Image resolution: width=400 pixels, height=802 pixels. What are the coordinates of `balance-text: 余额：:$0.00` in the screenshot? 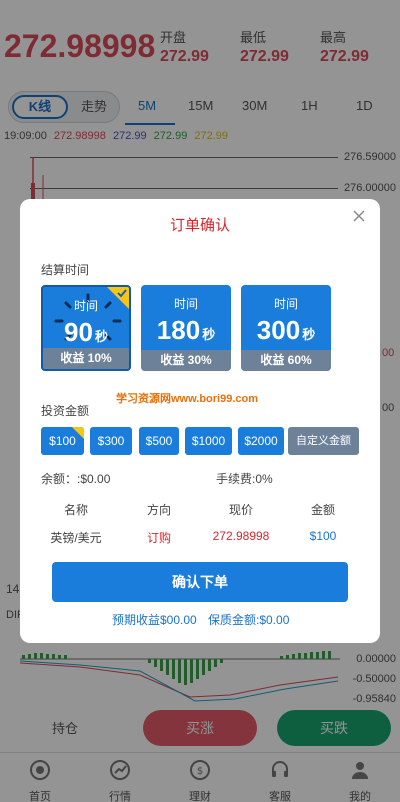 It's located at (76, 479).